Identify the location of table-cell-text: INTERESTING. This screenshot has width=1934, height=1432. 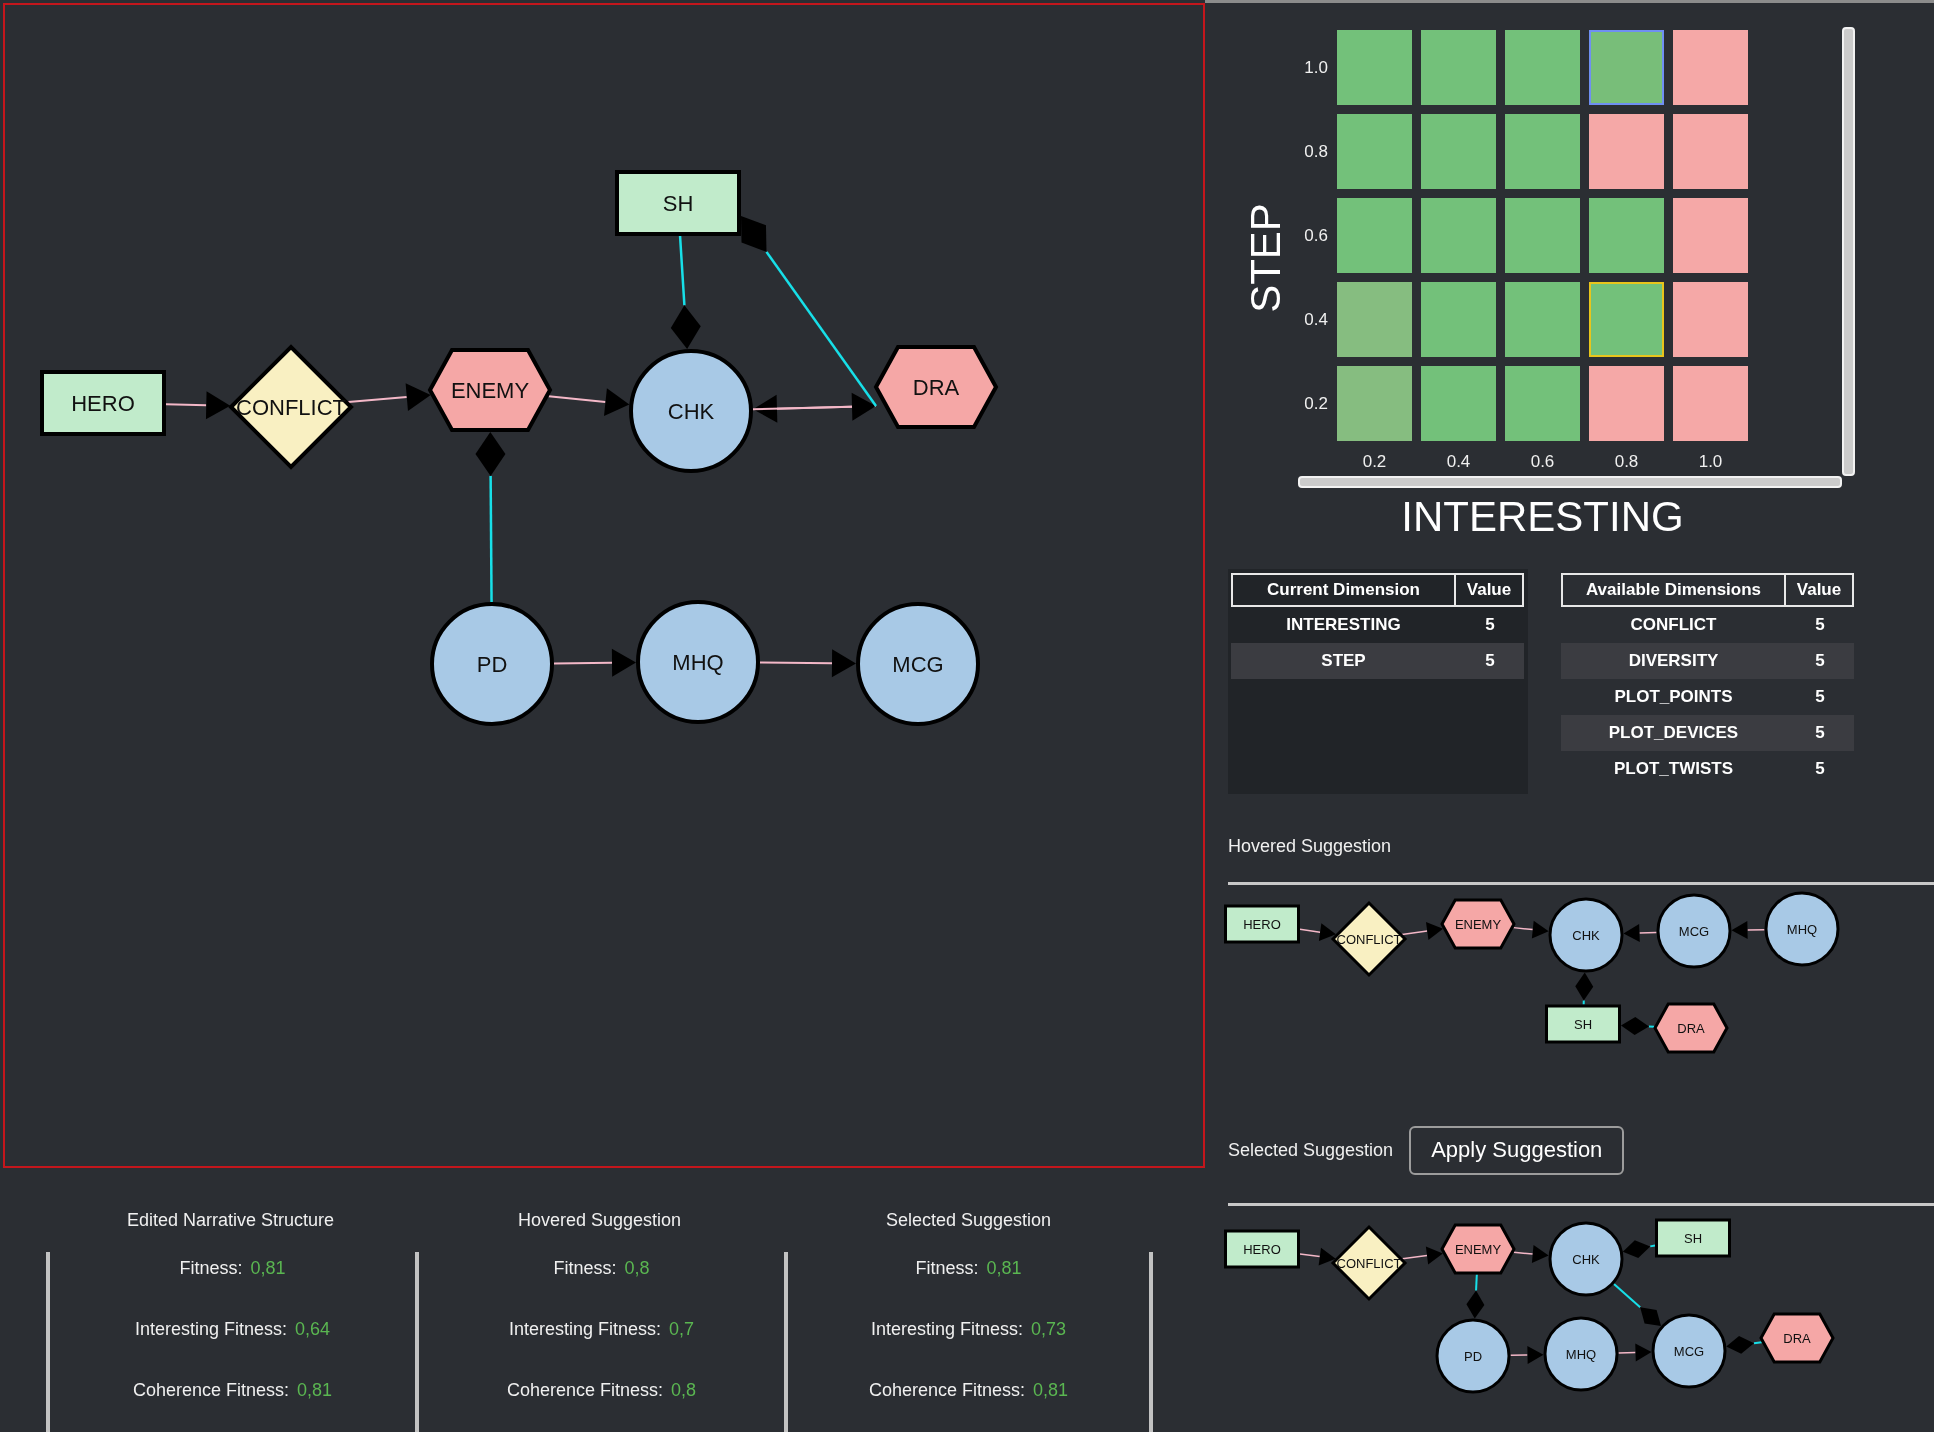
(1343, 625).